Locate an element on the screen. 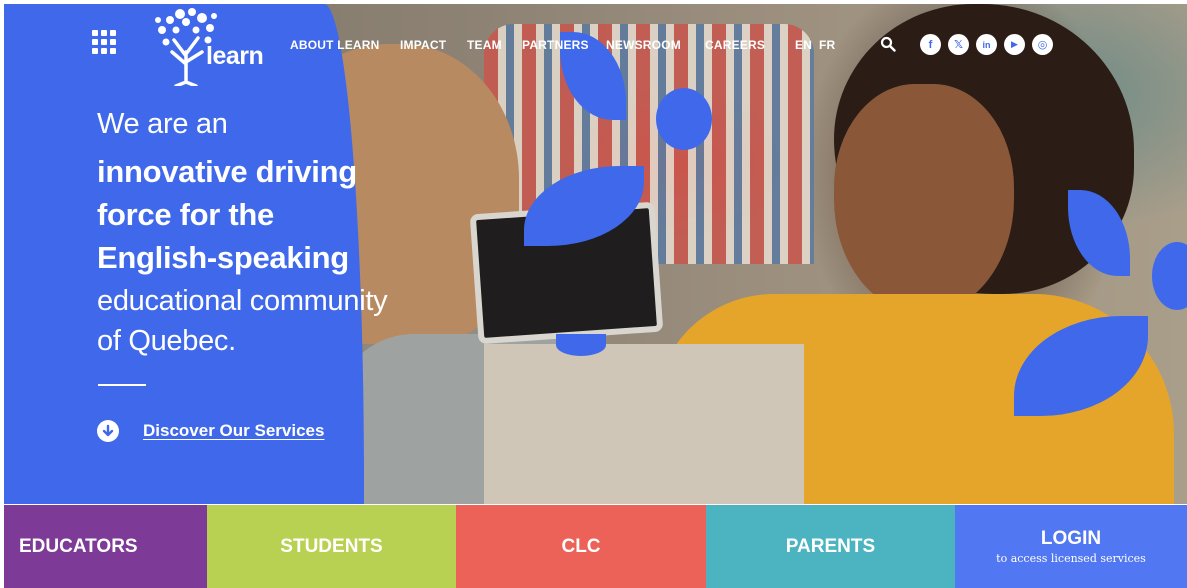  headline-line-3: of Quebec. is located at coordinates (166, 341).